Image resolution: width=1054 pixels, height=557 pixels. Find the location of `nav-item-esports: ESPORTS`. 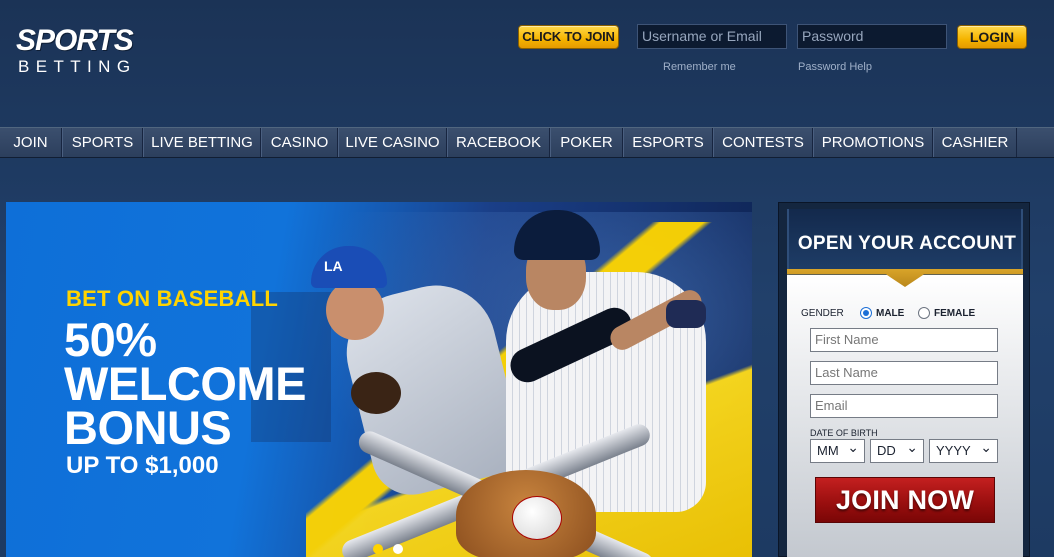

nav-item-esports: ESPORTS is located at coordinates (668, 142).